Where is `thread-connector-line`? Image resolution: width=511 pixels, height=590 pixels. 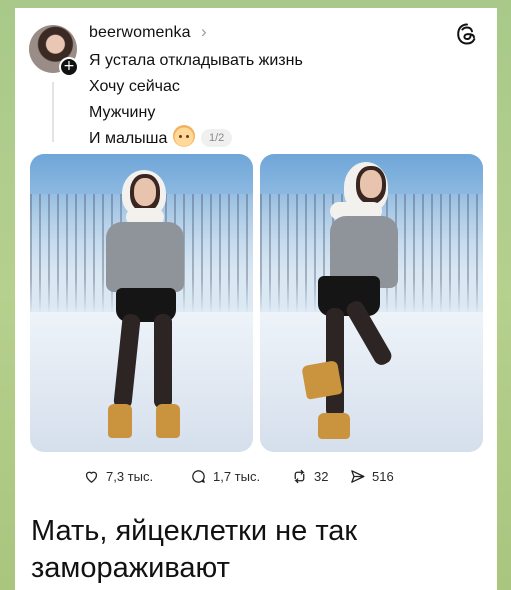 thread-connector-line is located at coordinates (53, 112).